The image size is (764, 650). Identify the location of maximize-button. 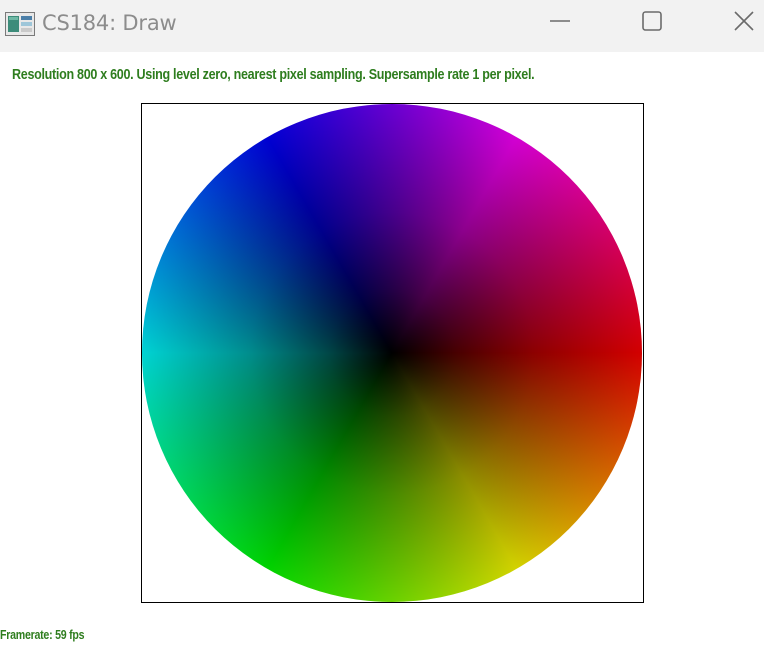
(652, 23).